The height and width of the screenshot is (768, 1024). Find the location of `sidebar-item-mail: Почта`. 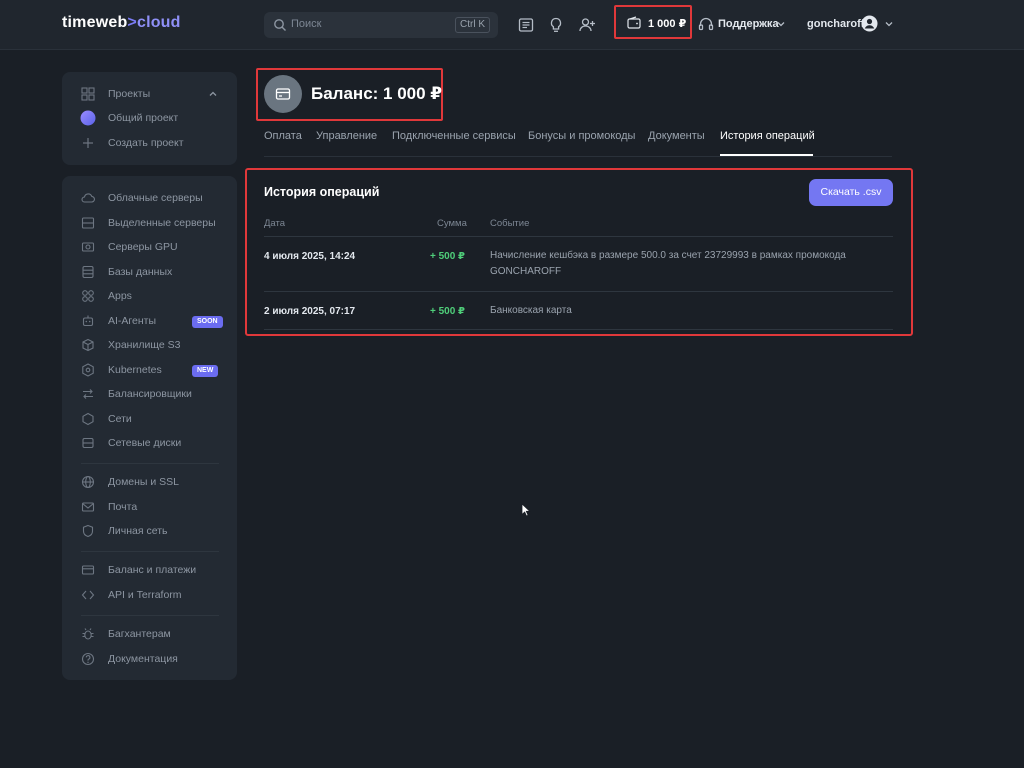

sidebar-item-mail: Почта is located at coordinates (149, 507).